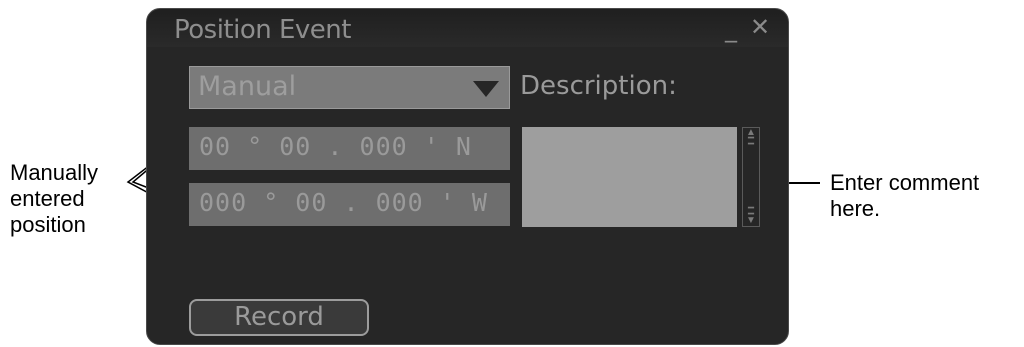  Describe the element at coordinates (262, 30) in the screenshot. I see `dialog-title: Position Event` at that location.